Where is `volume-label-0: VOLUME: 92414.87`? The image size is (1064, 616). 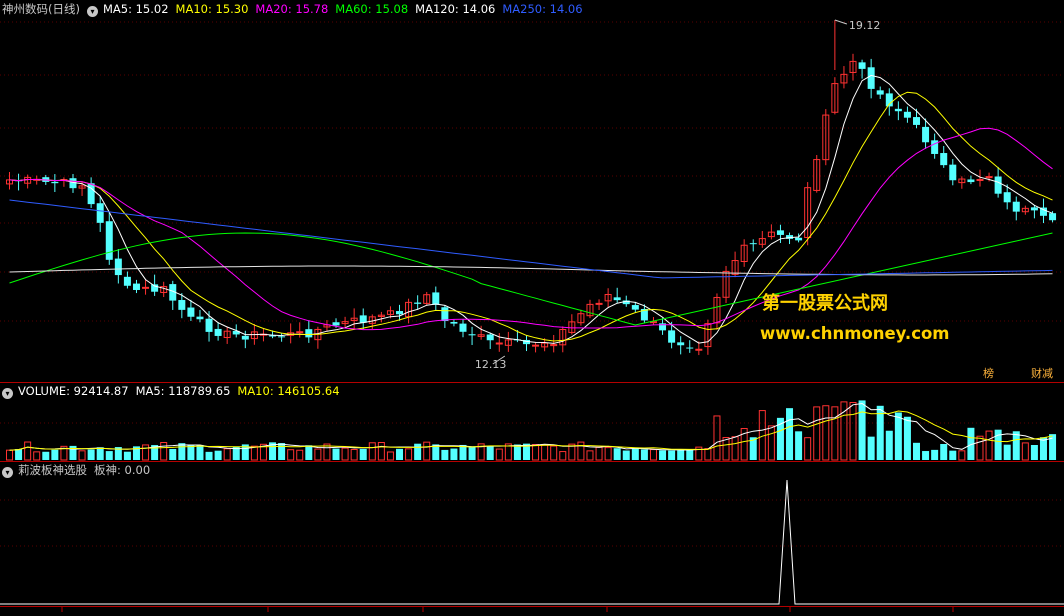 volume-label-0: VOLUME: 92414.87 is located at coordinates (73, 391).